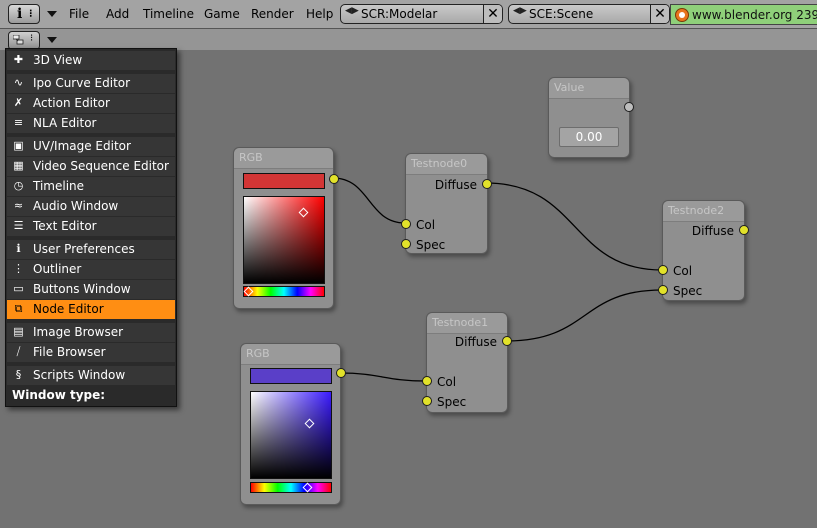  Describe the element at coordinates (561, 14) in the screenshot. I see `scene-name: SCE:Scene` at that location.